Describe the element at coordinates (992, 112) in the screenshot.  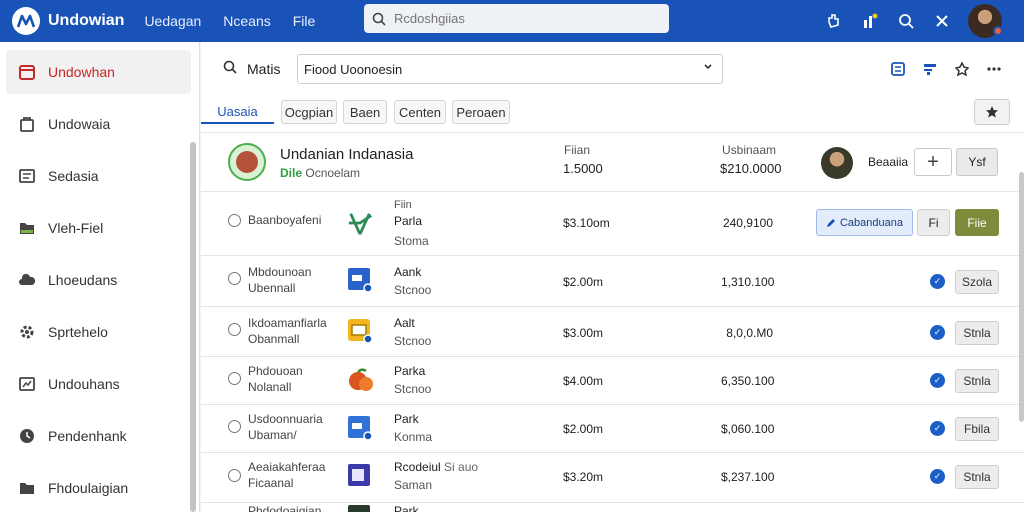
I see `favorite-button` at that location.